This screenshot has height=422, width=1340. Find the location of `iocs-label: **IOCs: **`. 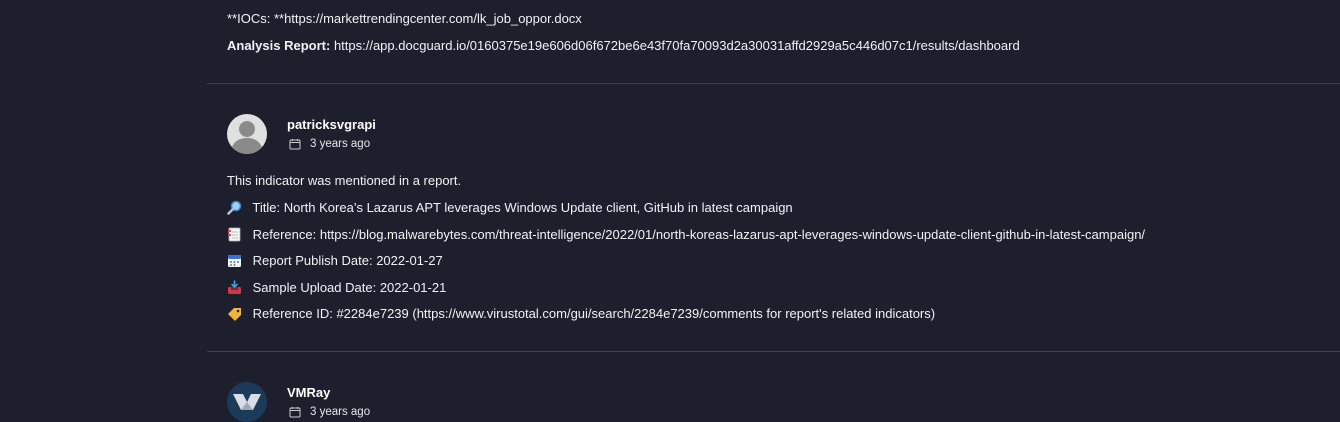

iocs-label: **IOCs: ** is located at coordinates (256, 18).